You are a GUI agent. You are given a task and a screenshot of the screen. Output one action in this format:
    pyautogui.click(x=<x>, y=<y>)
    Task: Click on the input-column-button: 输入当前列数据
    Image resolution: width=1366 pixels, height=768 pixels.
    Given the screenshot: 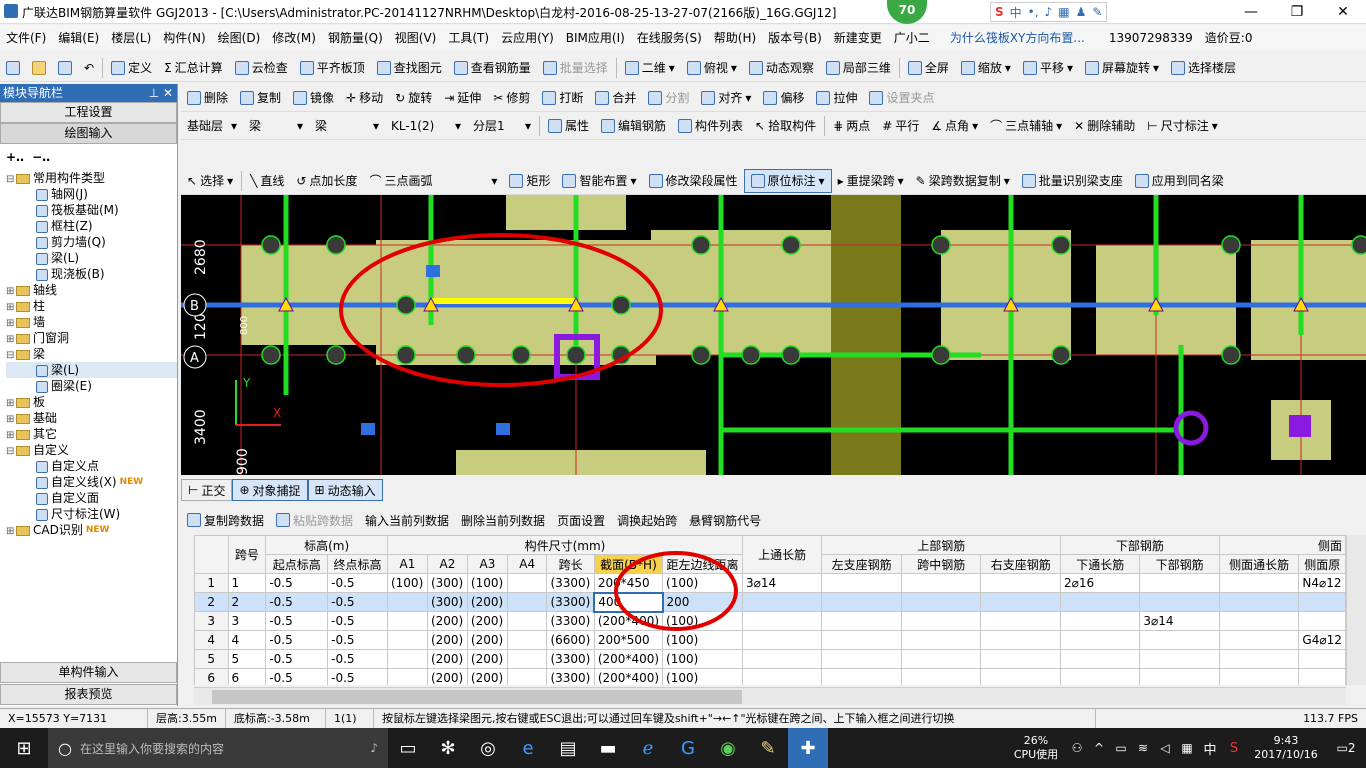 What is the action you would take?
    pyautogui.click(x=407, y=520)
    